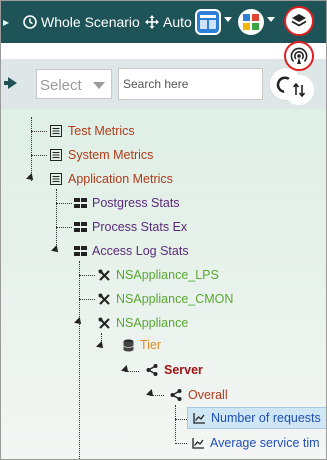  I want to click on tree-node-access-log-stats: Access Log Stats, so click(131, 251).